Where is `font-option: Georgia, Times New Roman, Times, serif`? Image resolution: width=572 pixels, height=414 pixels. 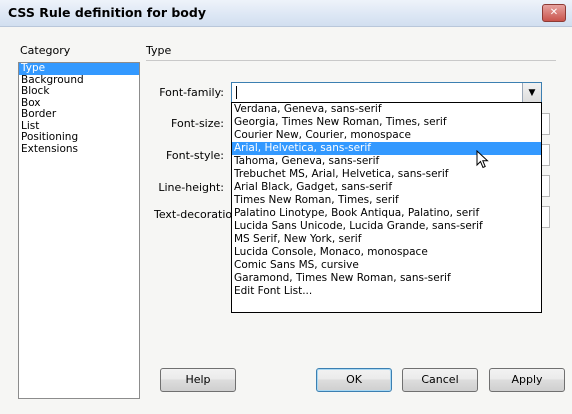 font-option: Georgia, Times New Roman, Times, serif is located at coordinates (386, 122).